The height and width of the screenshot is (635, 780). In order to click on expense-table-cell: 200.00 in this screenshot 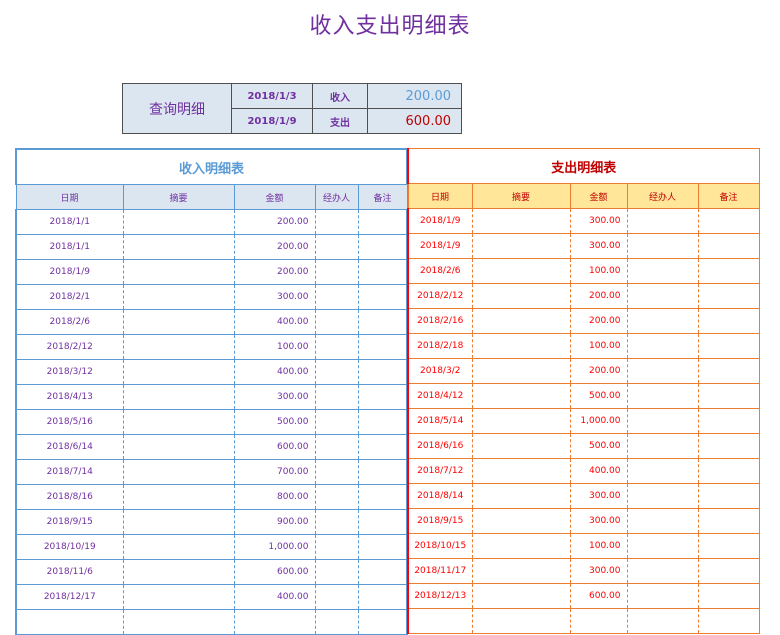, I will do `click(598, 321)`.